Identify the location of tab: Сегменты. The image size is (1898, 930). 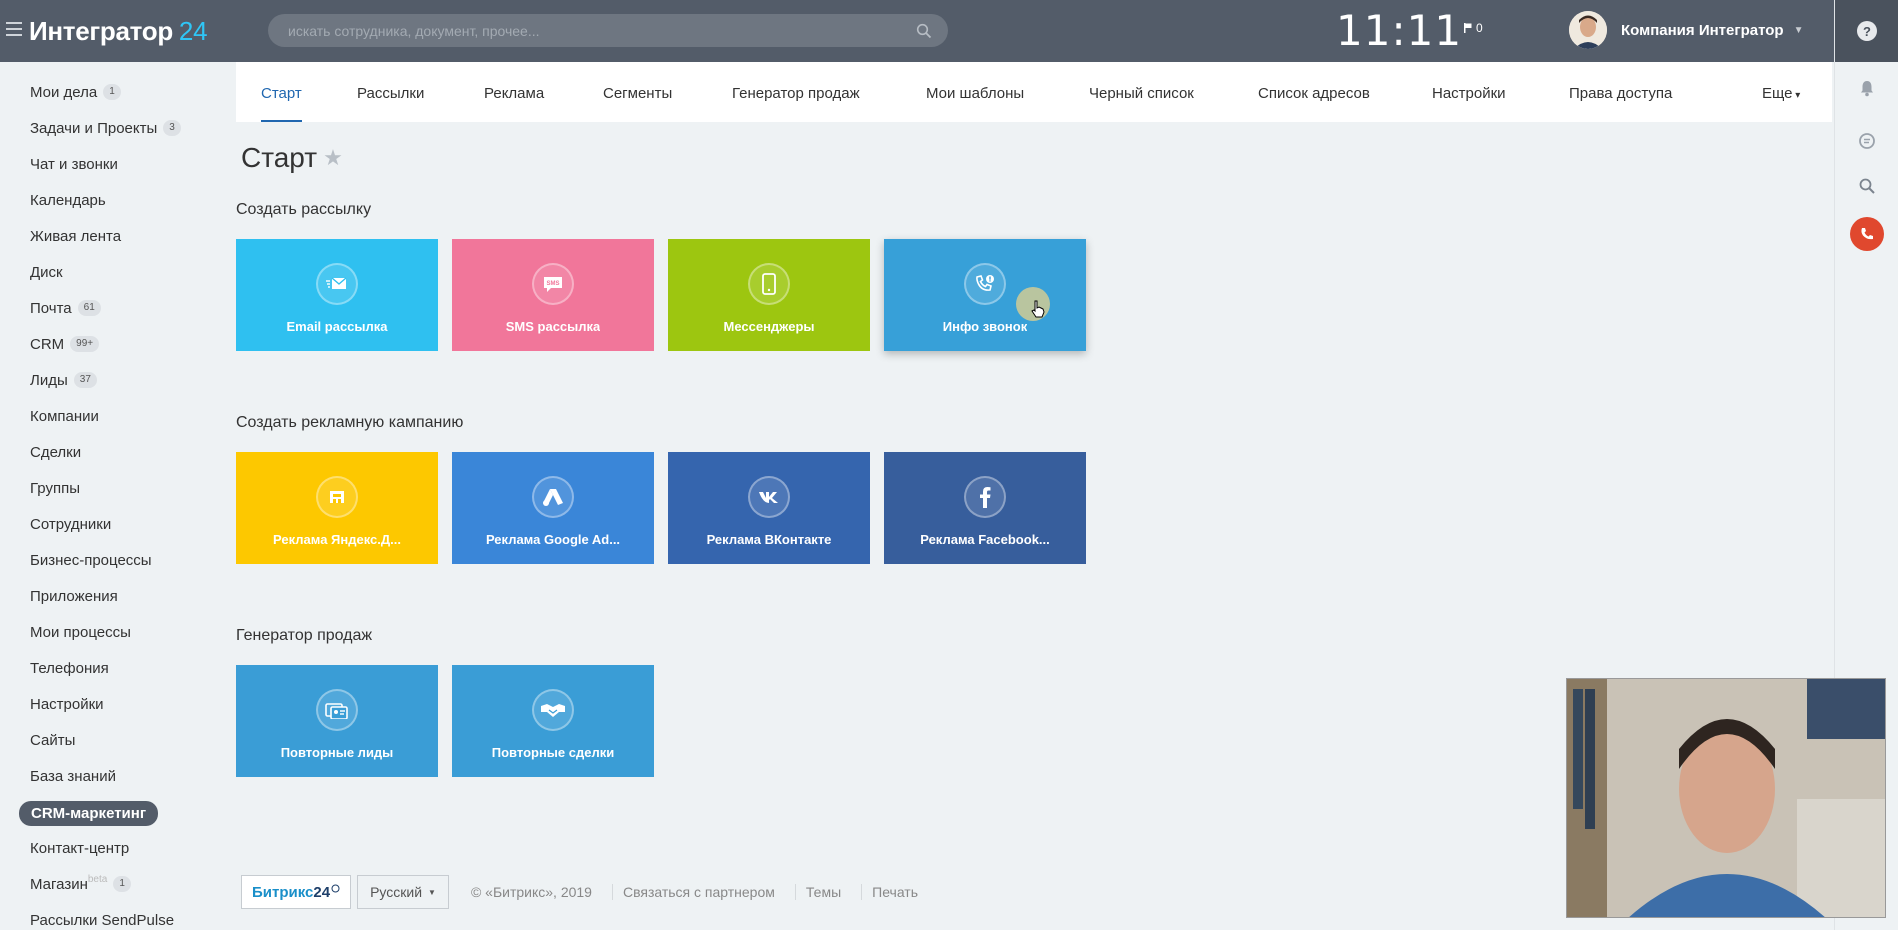
(637, 103).